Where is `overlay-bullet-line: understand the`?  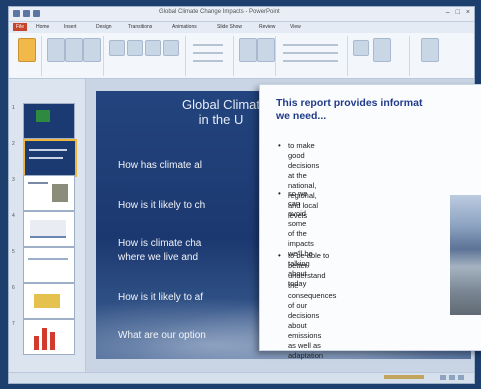
overlay-bullet-line: understand the is located at coordinates (307, 280).